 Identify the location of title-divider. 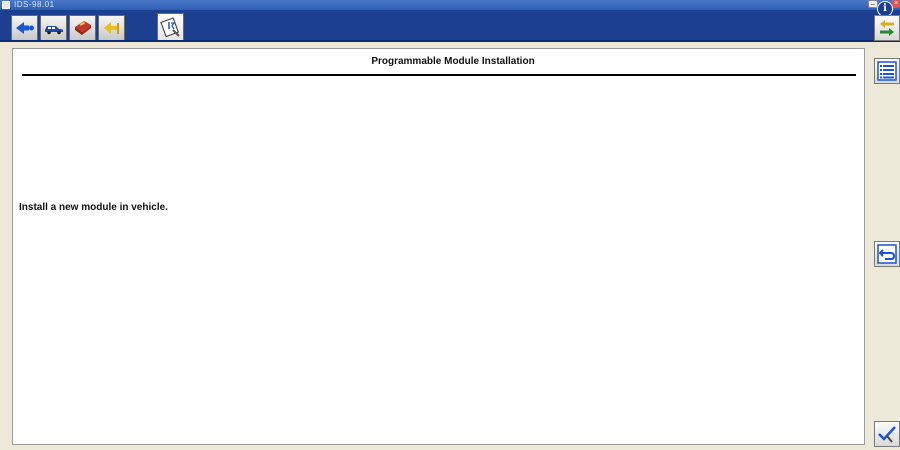
(439, 75).